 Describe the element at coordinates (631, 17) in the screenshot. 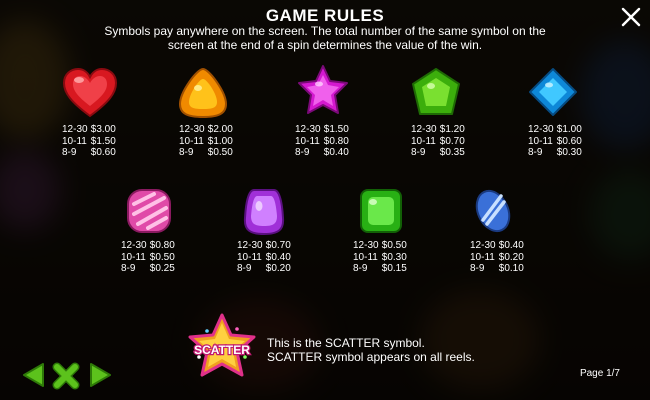

I see `close-icon` at that location.